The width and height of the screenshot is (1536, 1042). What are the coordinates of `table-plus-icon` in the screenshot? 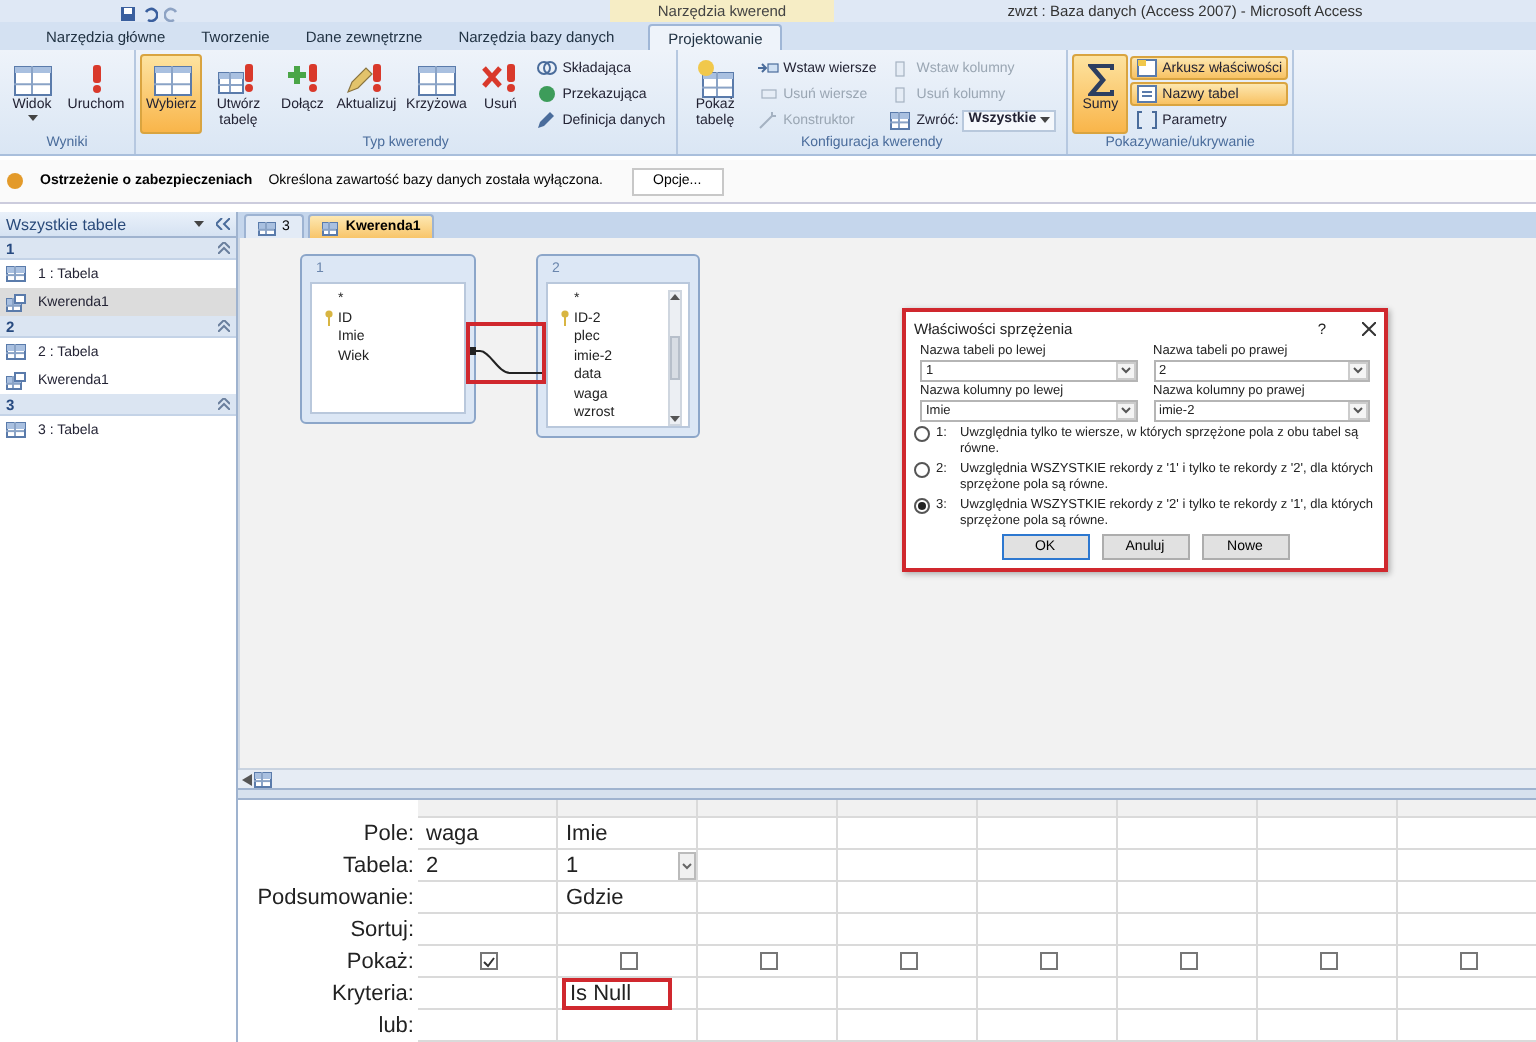 It's located at (715, 78).